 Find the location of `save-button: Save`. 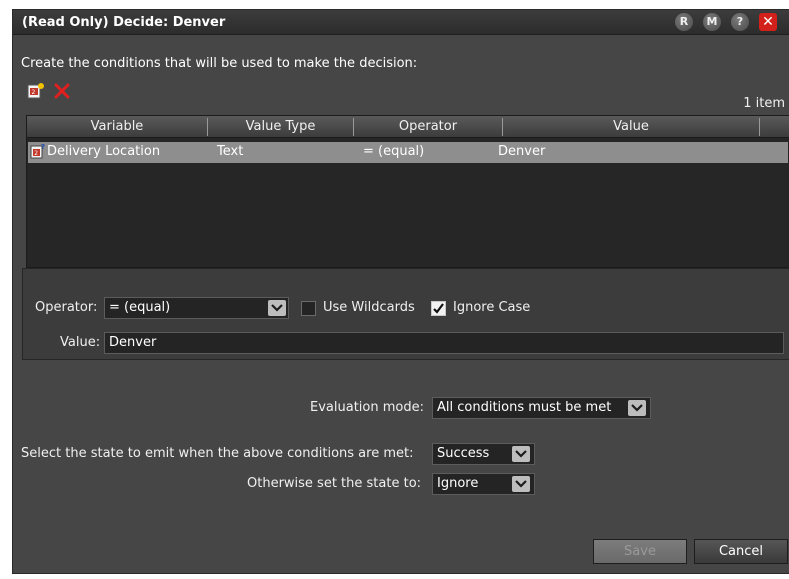

save-button: Save is located at coordinates (640, 551).